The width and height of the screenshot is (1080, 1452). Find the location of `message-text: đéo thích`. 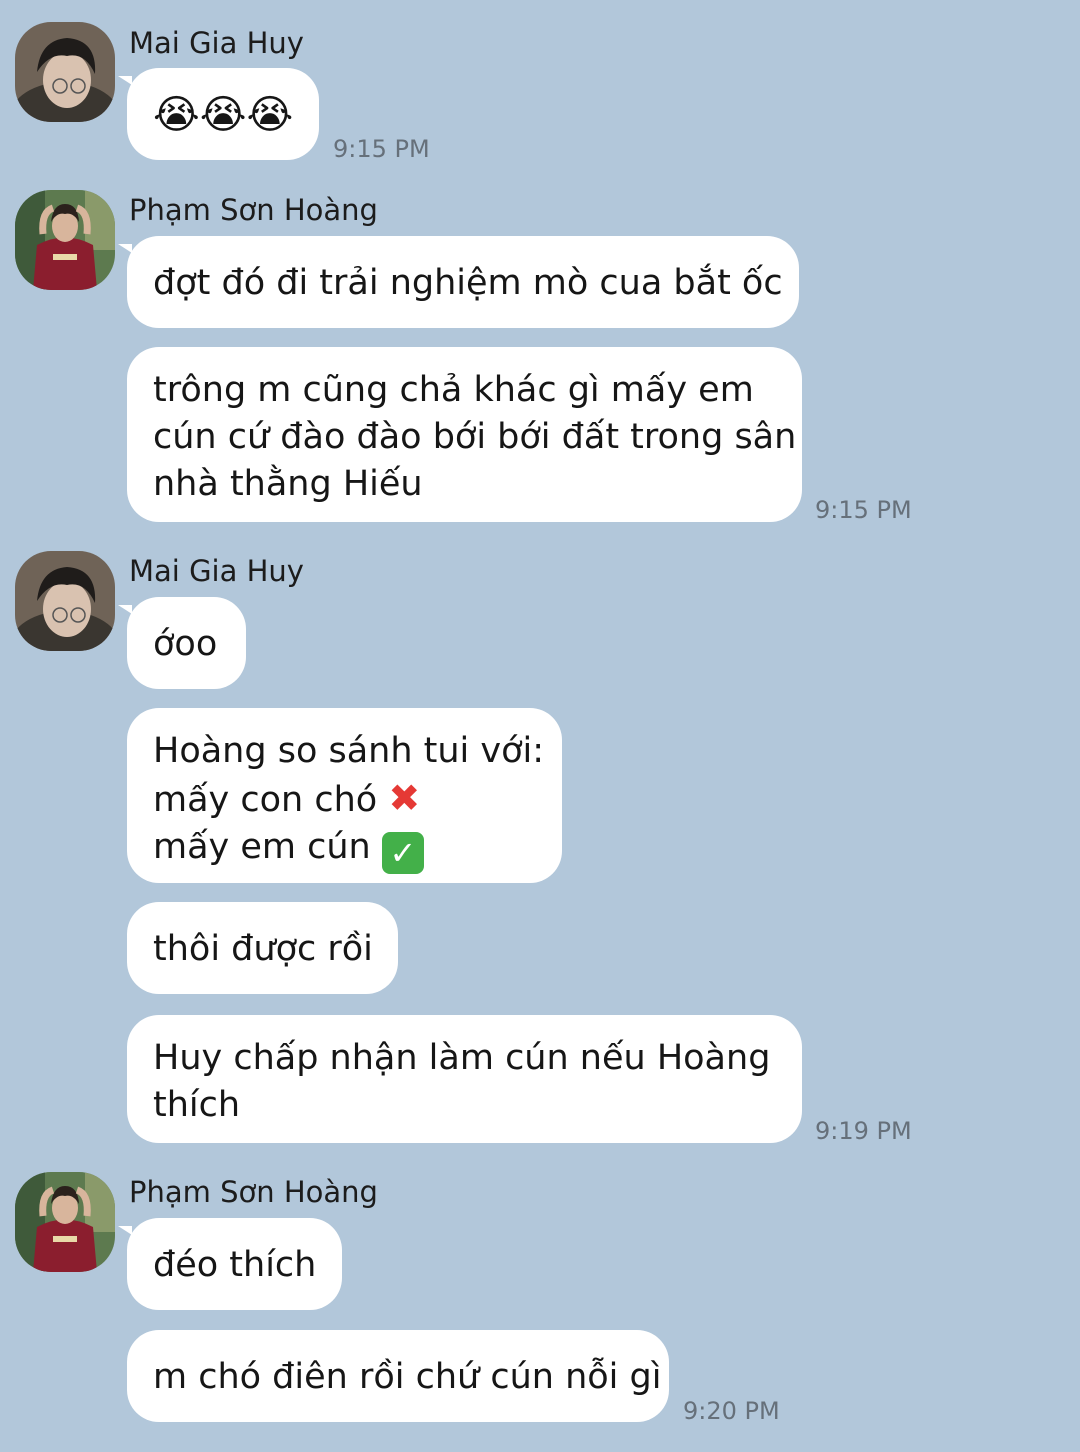

message-text: đéo thích is located at coordinates (235, 1265).